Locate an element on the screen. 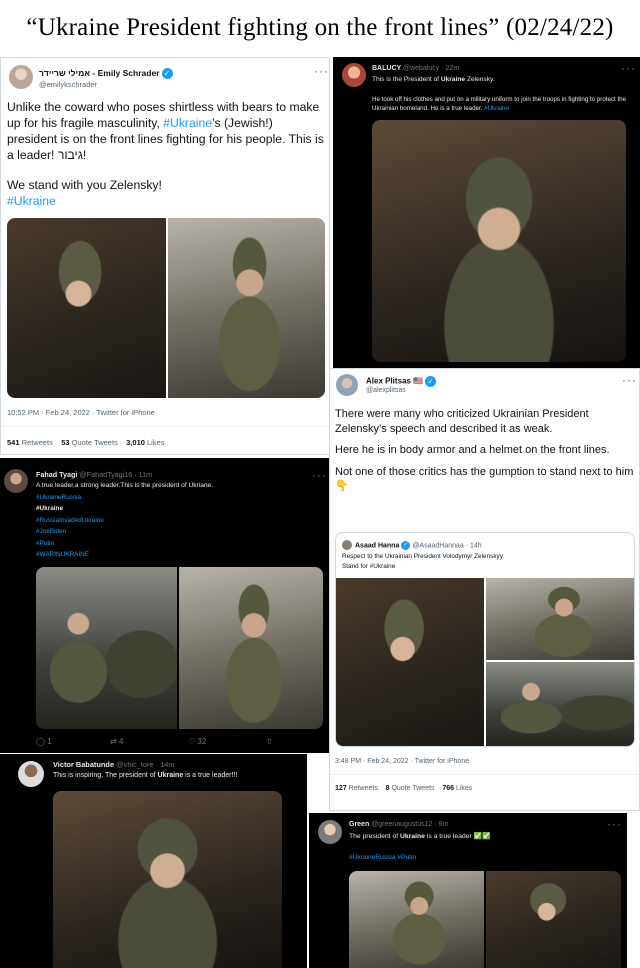  quoted-author-name: Asaad Hanna ✓ @AsaadHannaa · 14h is located at coordinates (418, 545).